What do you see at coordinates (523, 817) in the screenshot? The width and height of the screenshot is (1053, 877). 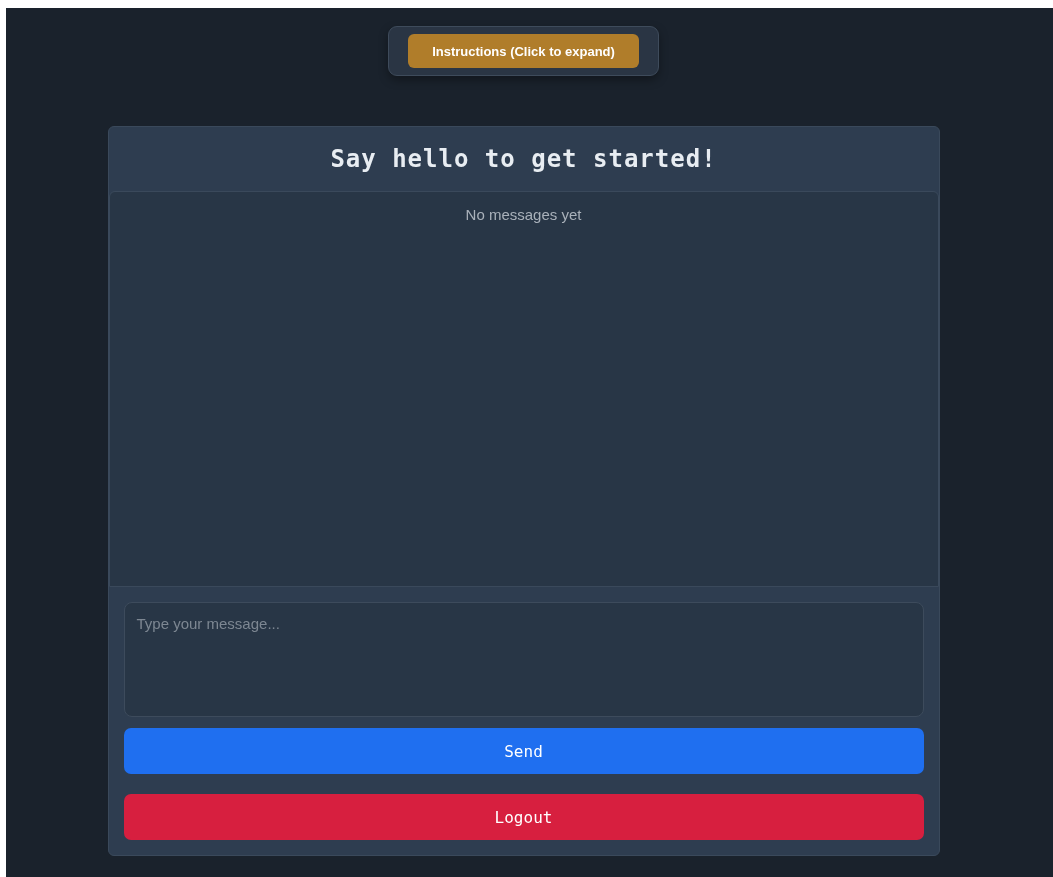 I see `logout-button: Logout` at bounding box center [523, 817].